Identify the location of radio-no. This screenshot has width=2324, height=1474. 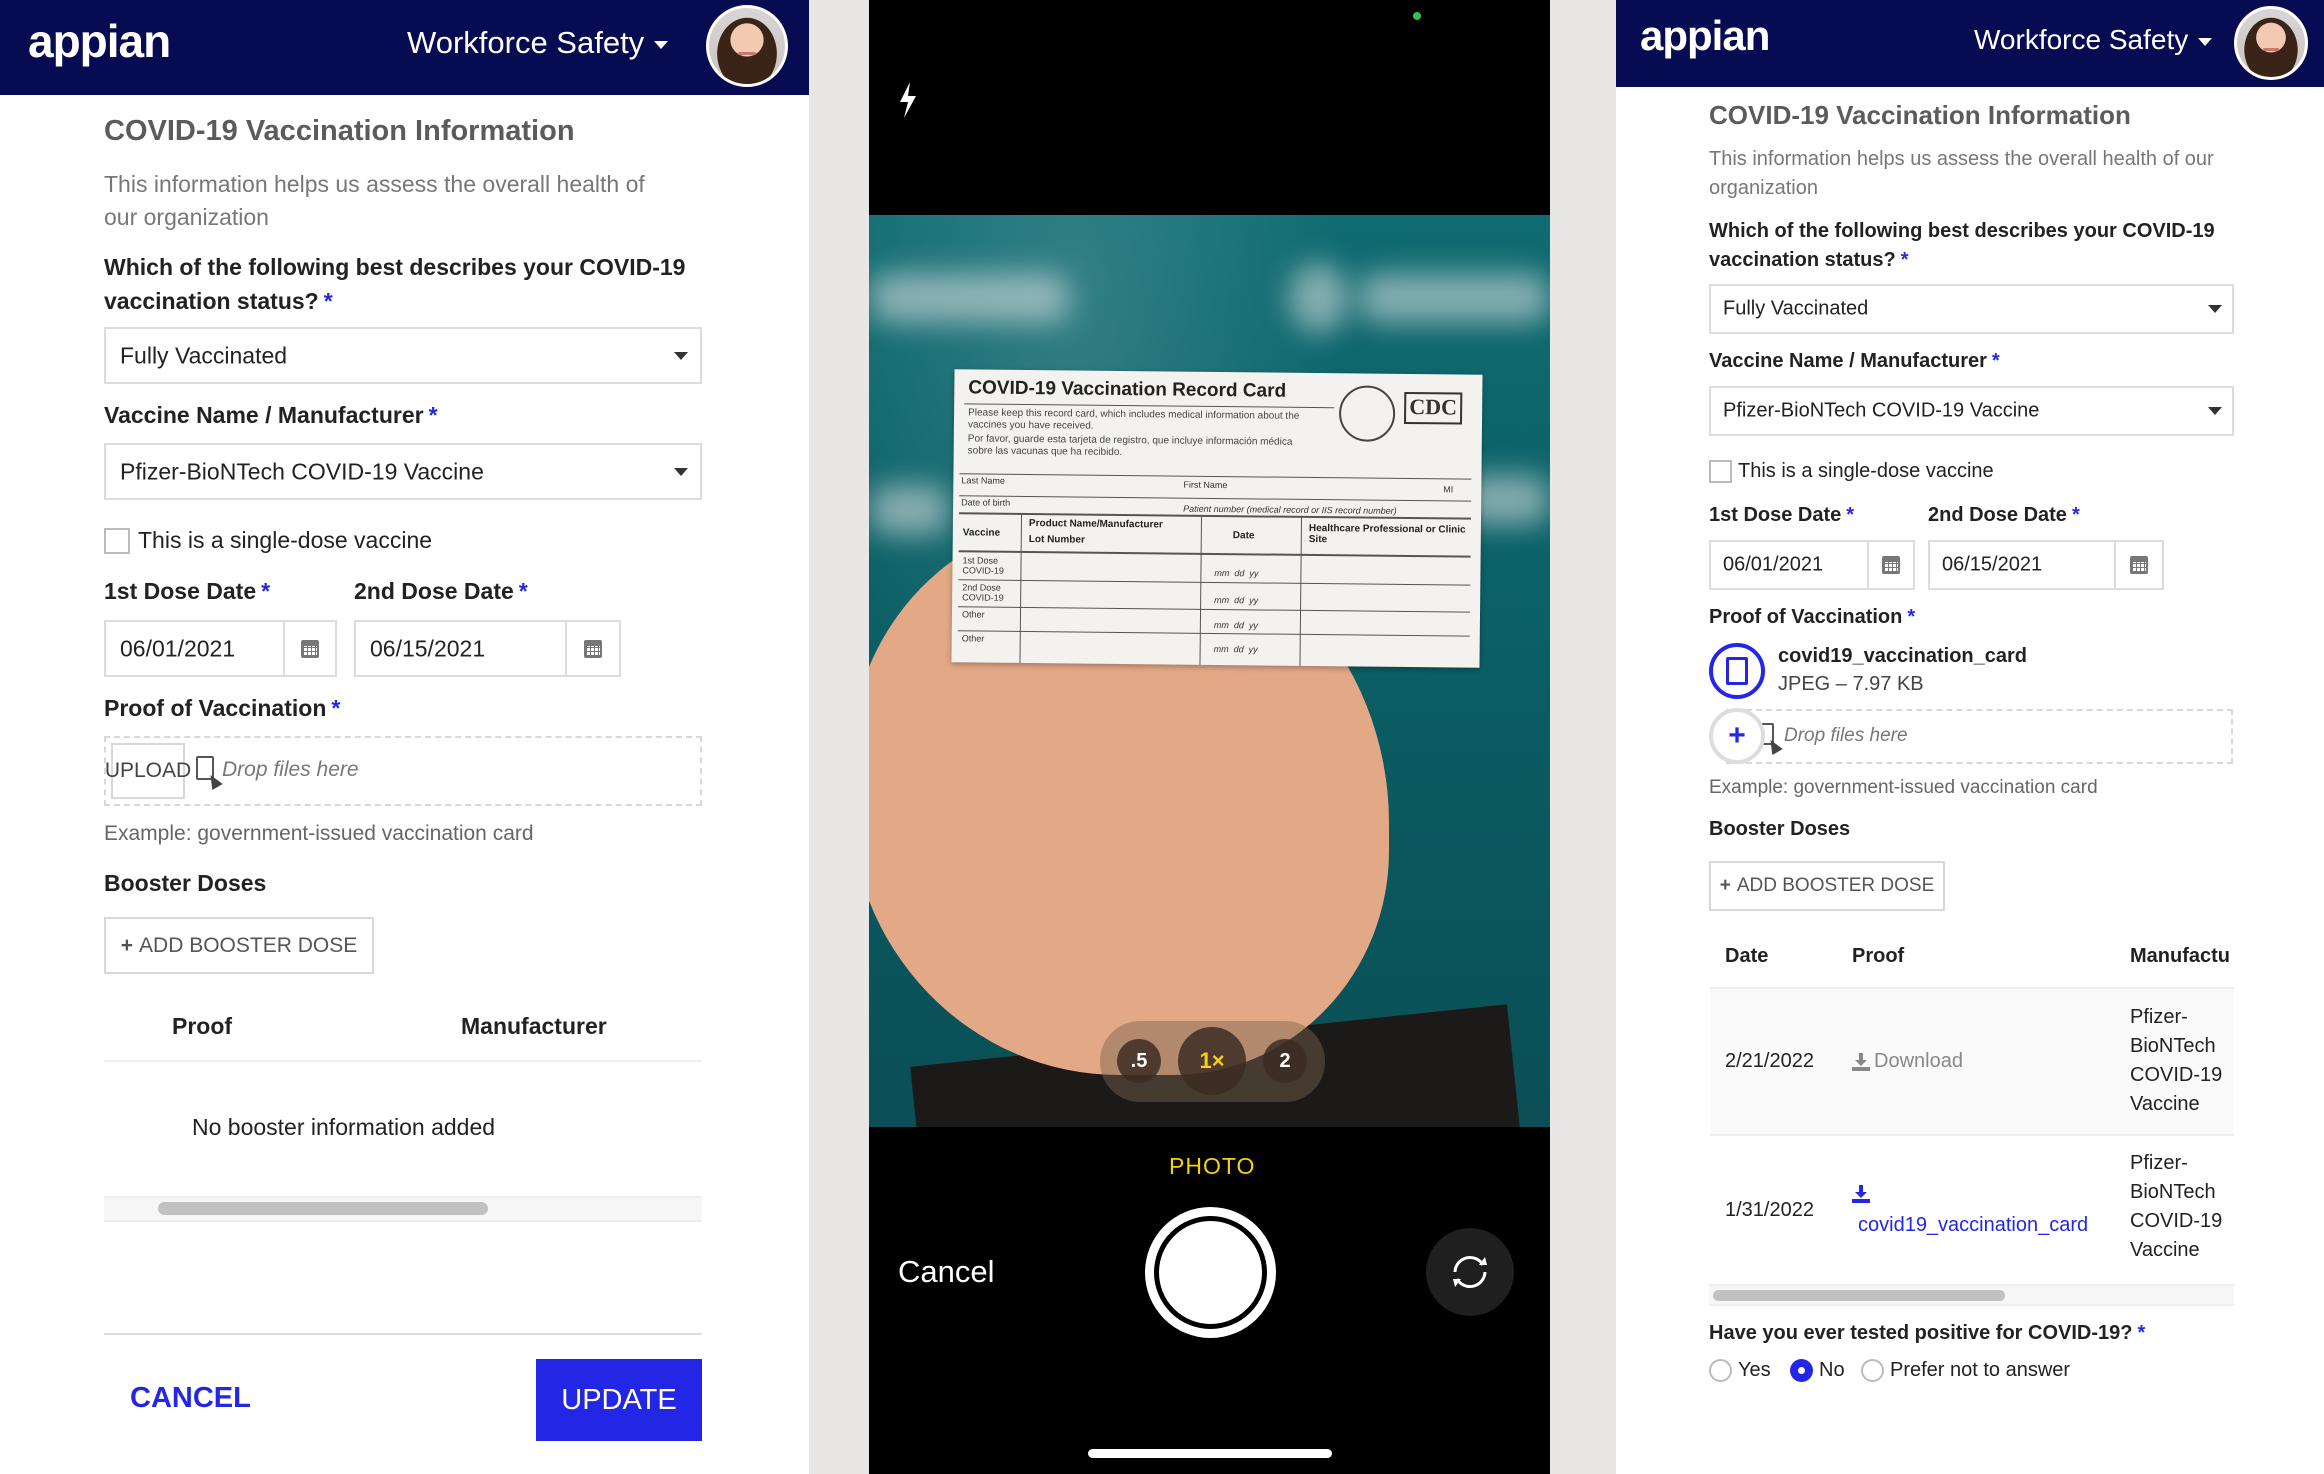
(1801, 1370).